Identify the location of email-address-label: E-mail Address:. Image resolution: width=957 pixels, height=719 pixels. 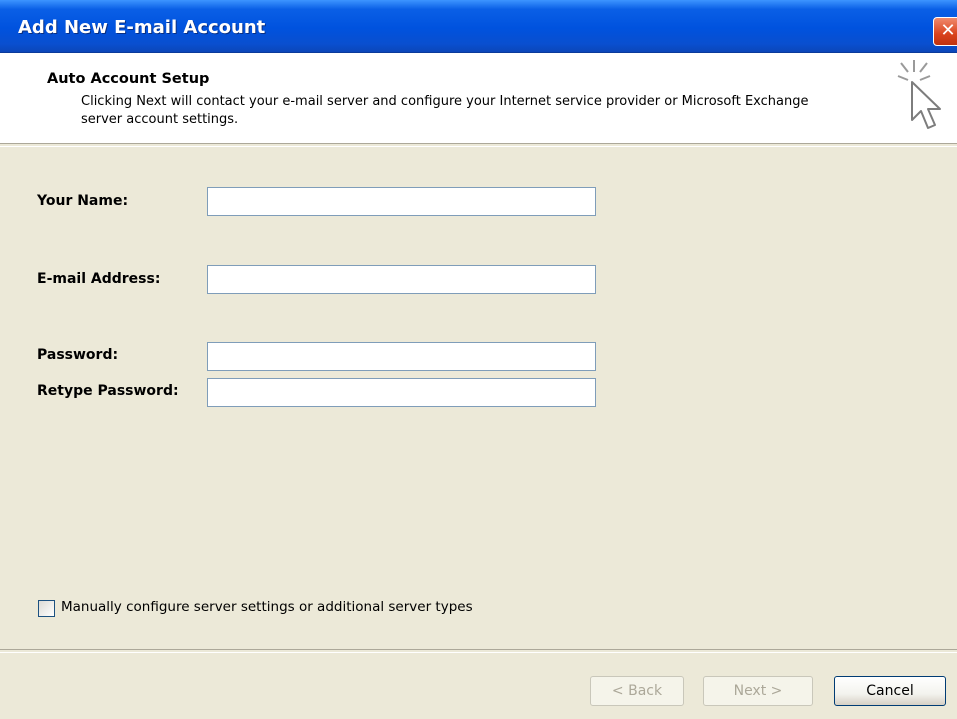
(99, 279).